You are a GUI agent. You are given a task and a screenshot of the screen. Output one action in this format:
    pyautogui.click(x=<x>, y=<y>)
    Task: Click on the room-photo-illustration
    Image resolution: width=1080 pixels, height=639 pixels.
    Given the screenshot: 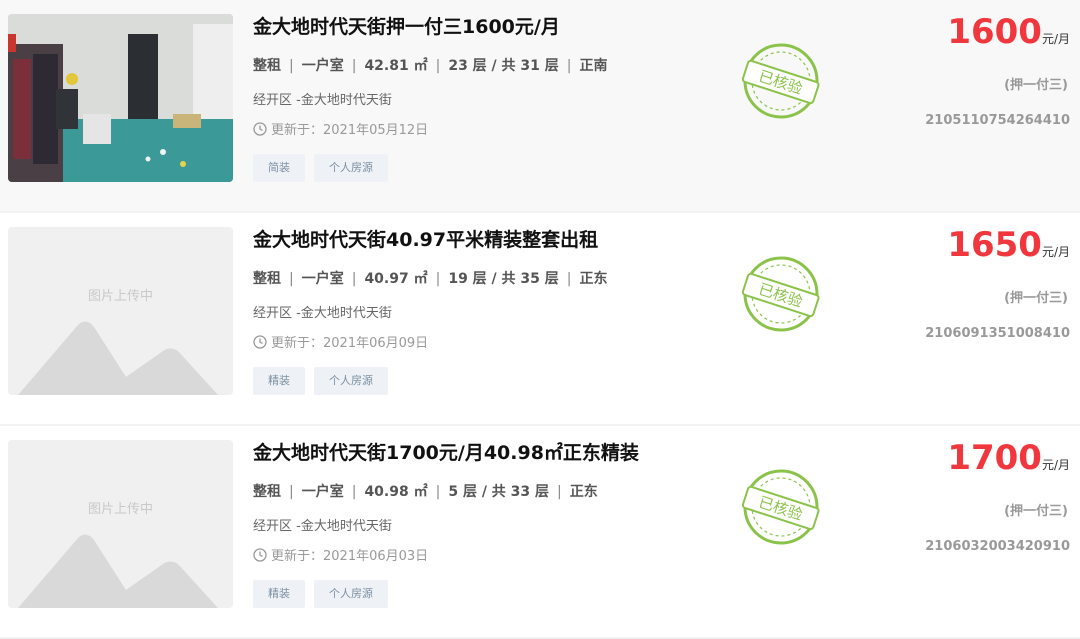 What is the action you would take?
    pyautogui.click(x=120, y=98)
    